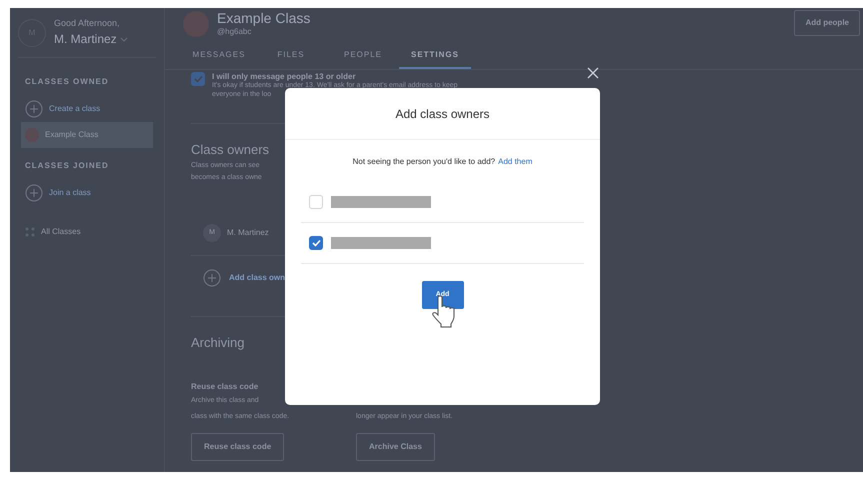  Describe the element at coordinates (224, 387) in the screenshot. I see `subsection-title: Reuse class code` at that location.